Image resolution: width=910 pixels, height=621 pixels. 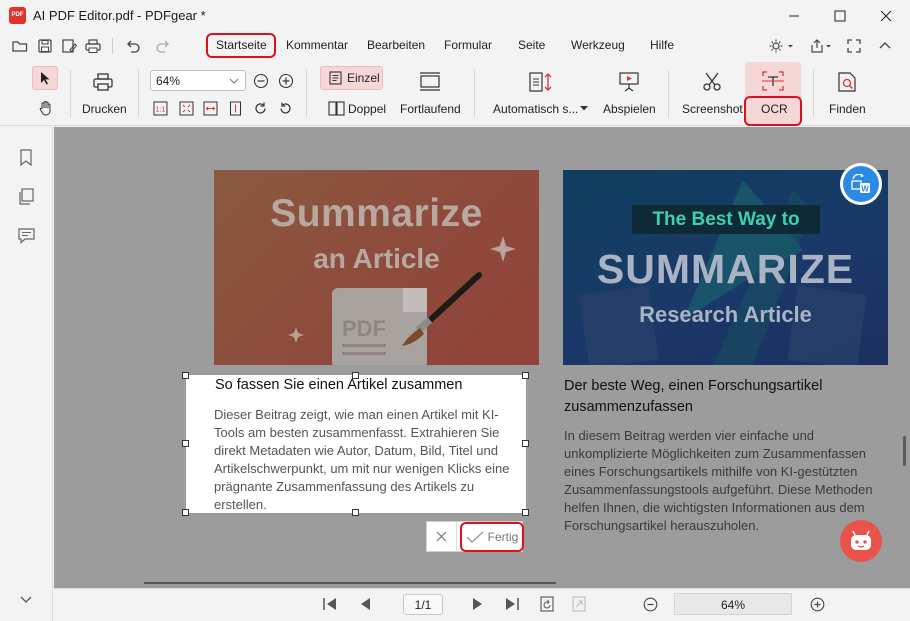 I want to click on share-button, so click(x=821, y=46).